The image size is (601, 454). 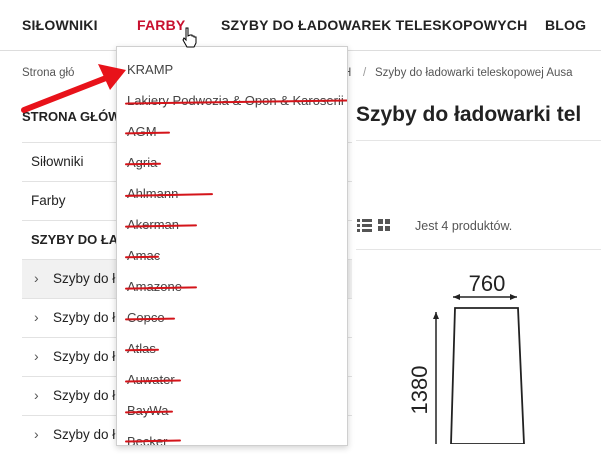 What do you see at coordinates (419, 390) in the screenshot?
I see `height-label: 1380` at bounding box center [419, 390].